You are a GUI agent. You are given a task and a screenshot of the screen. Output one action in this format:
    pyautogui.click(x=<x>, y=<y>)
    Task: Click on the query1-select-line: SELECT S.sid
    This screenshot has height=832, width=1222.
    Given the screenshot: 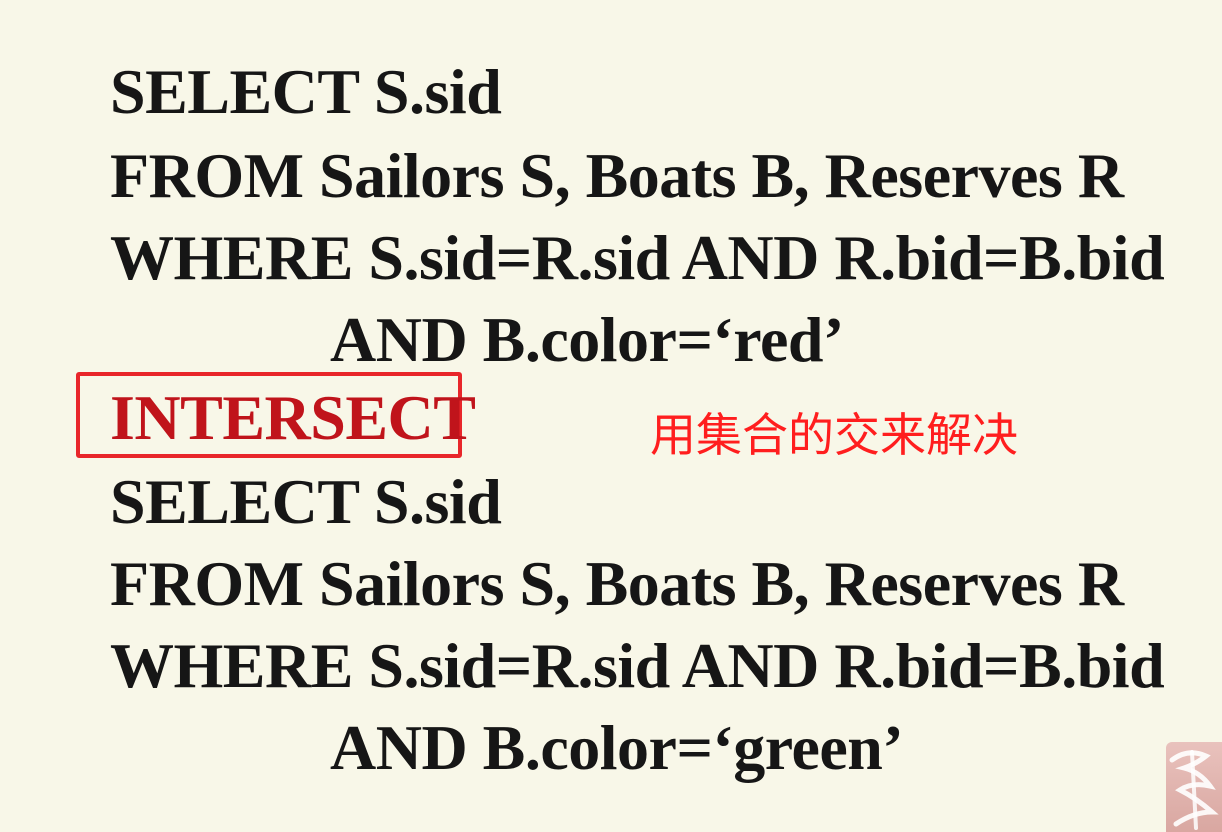 What is the action you would take?
    pyautogui.click(x=306, y=91)
    